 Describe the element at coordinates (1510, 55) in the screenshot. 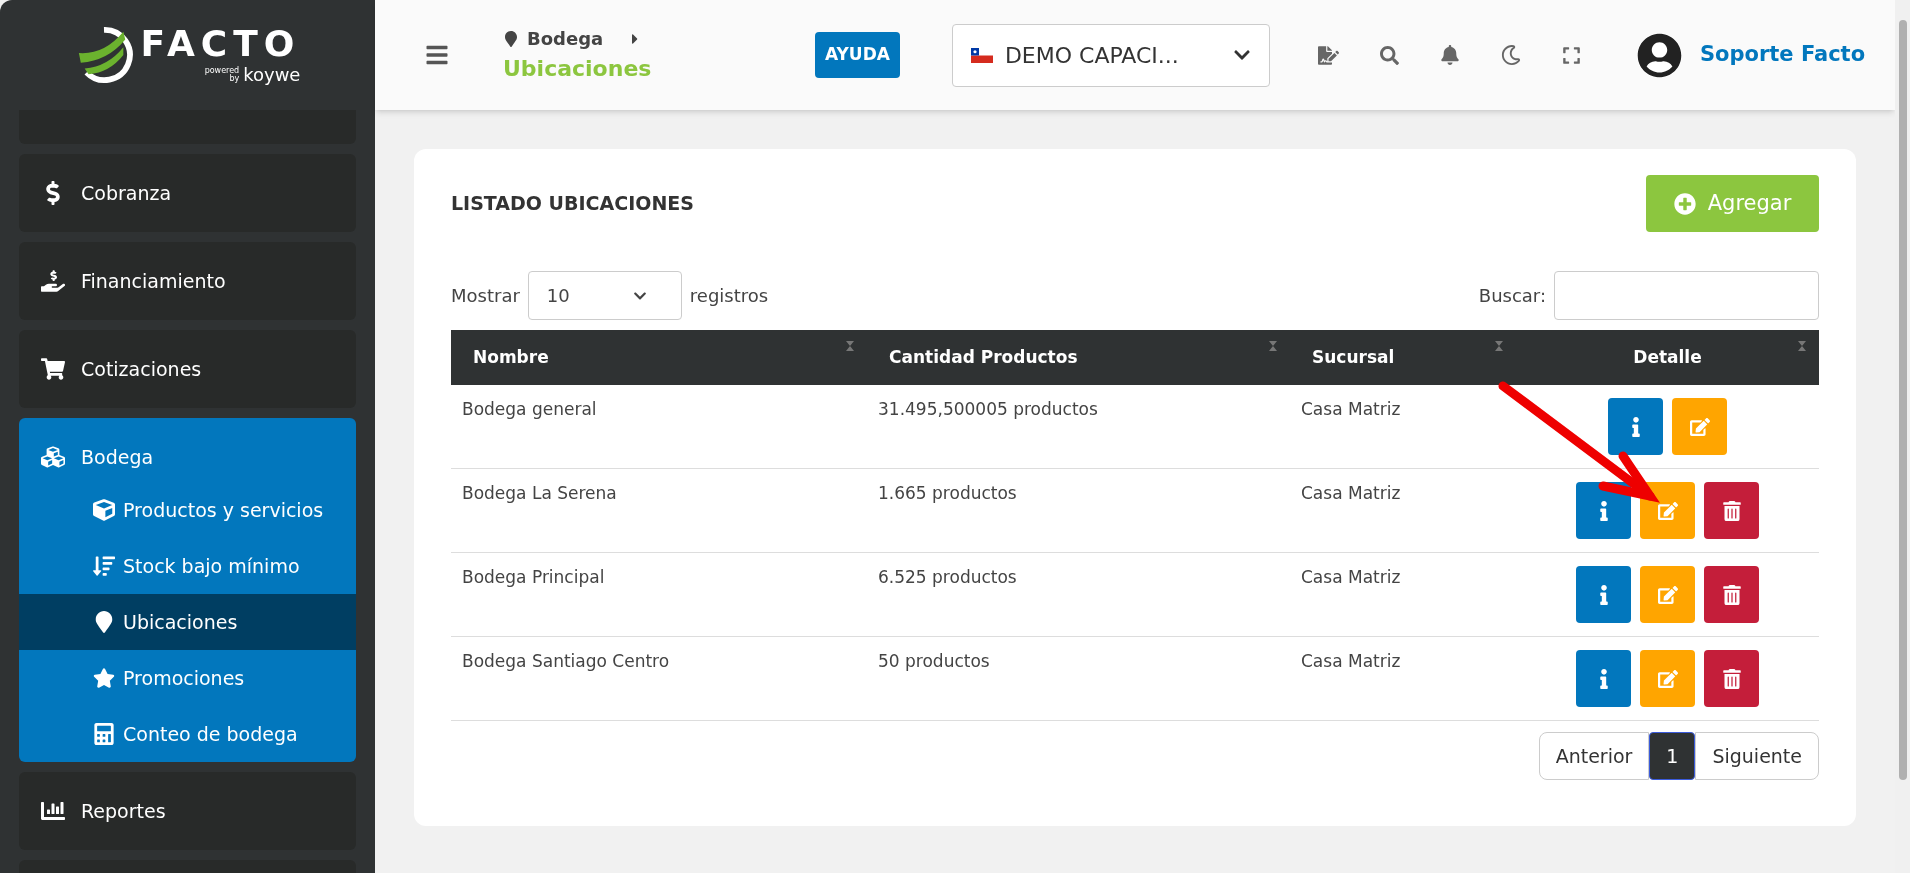

I see `moon-icon` at that location.